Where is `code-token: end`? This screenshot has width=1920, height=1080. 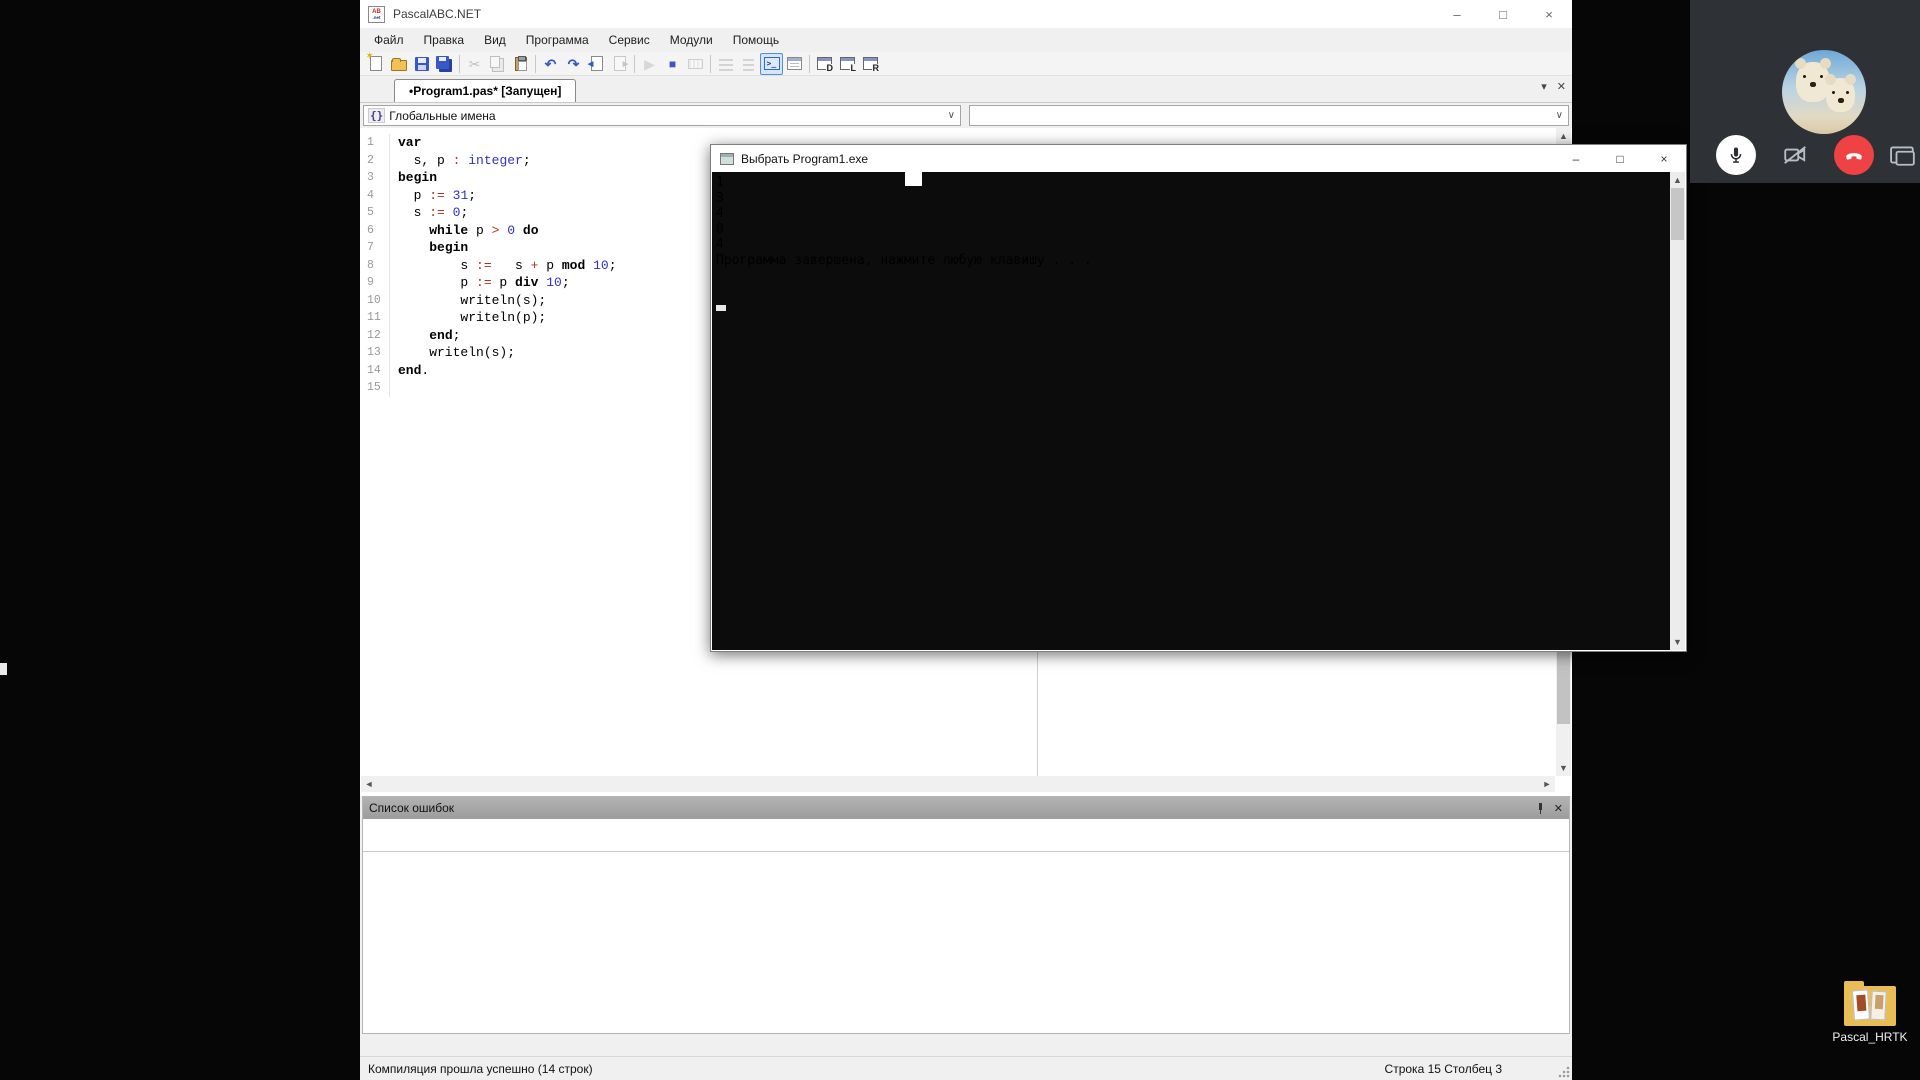 code-token: end is located at coordinates (410, 370).